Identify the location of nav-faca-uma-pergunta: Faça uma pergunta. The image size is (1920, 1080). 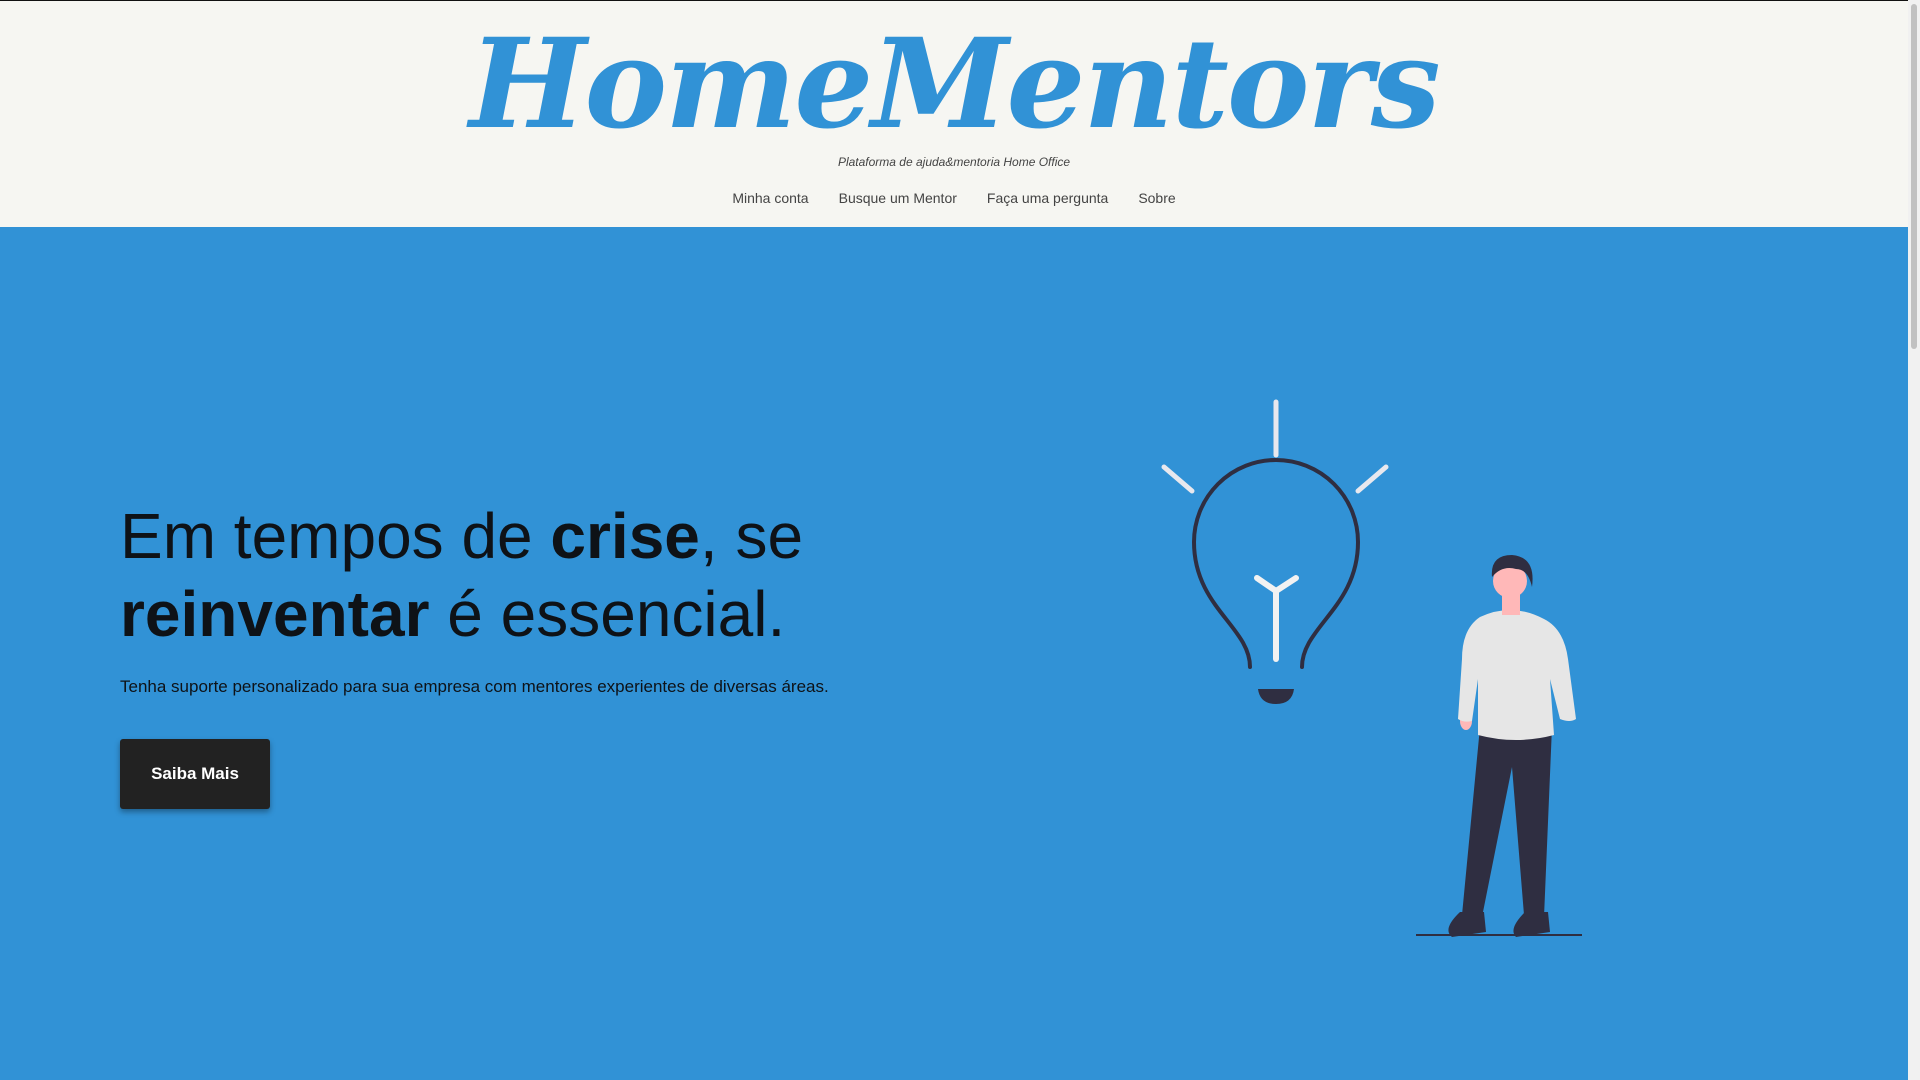
(1047, 198).